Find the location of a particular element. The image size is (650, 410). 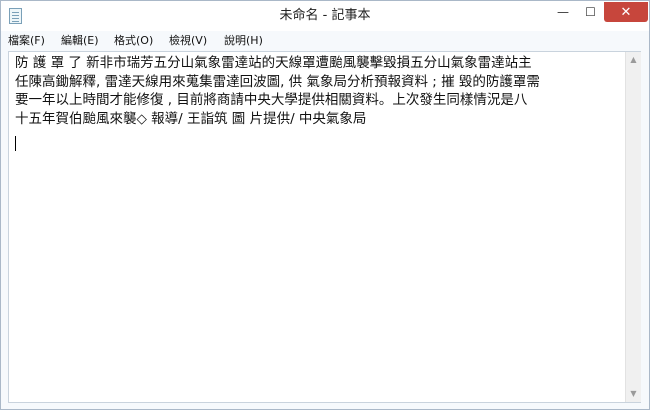

scroll-up-arrow-icon: ▲ is located at coordinates (633, 60).